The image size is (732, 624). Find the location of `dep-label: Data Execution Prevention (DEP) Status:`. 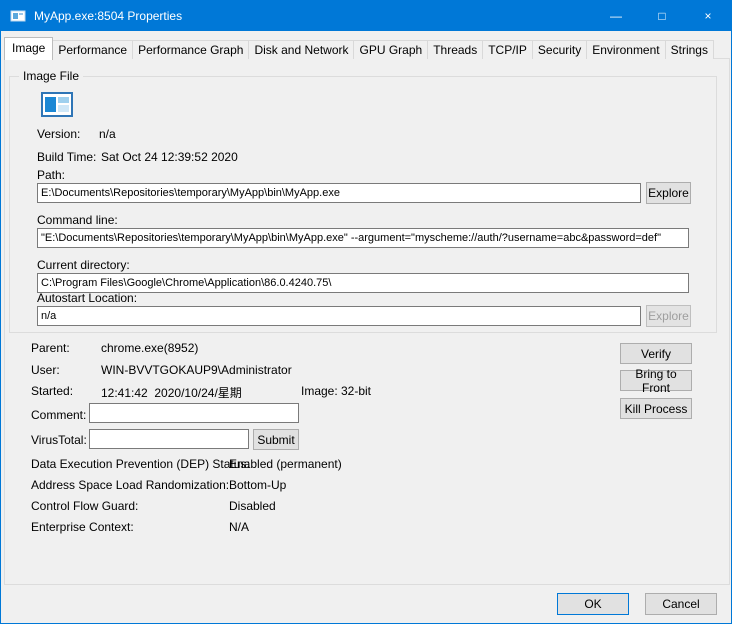

dep-label: Data Execution Prevention (DEP) Status: is located at coordinates (140, 464).